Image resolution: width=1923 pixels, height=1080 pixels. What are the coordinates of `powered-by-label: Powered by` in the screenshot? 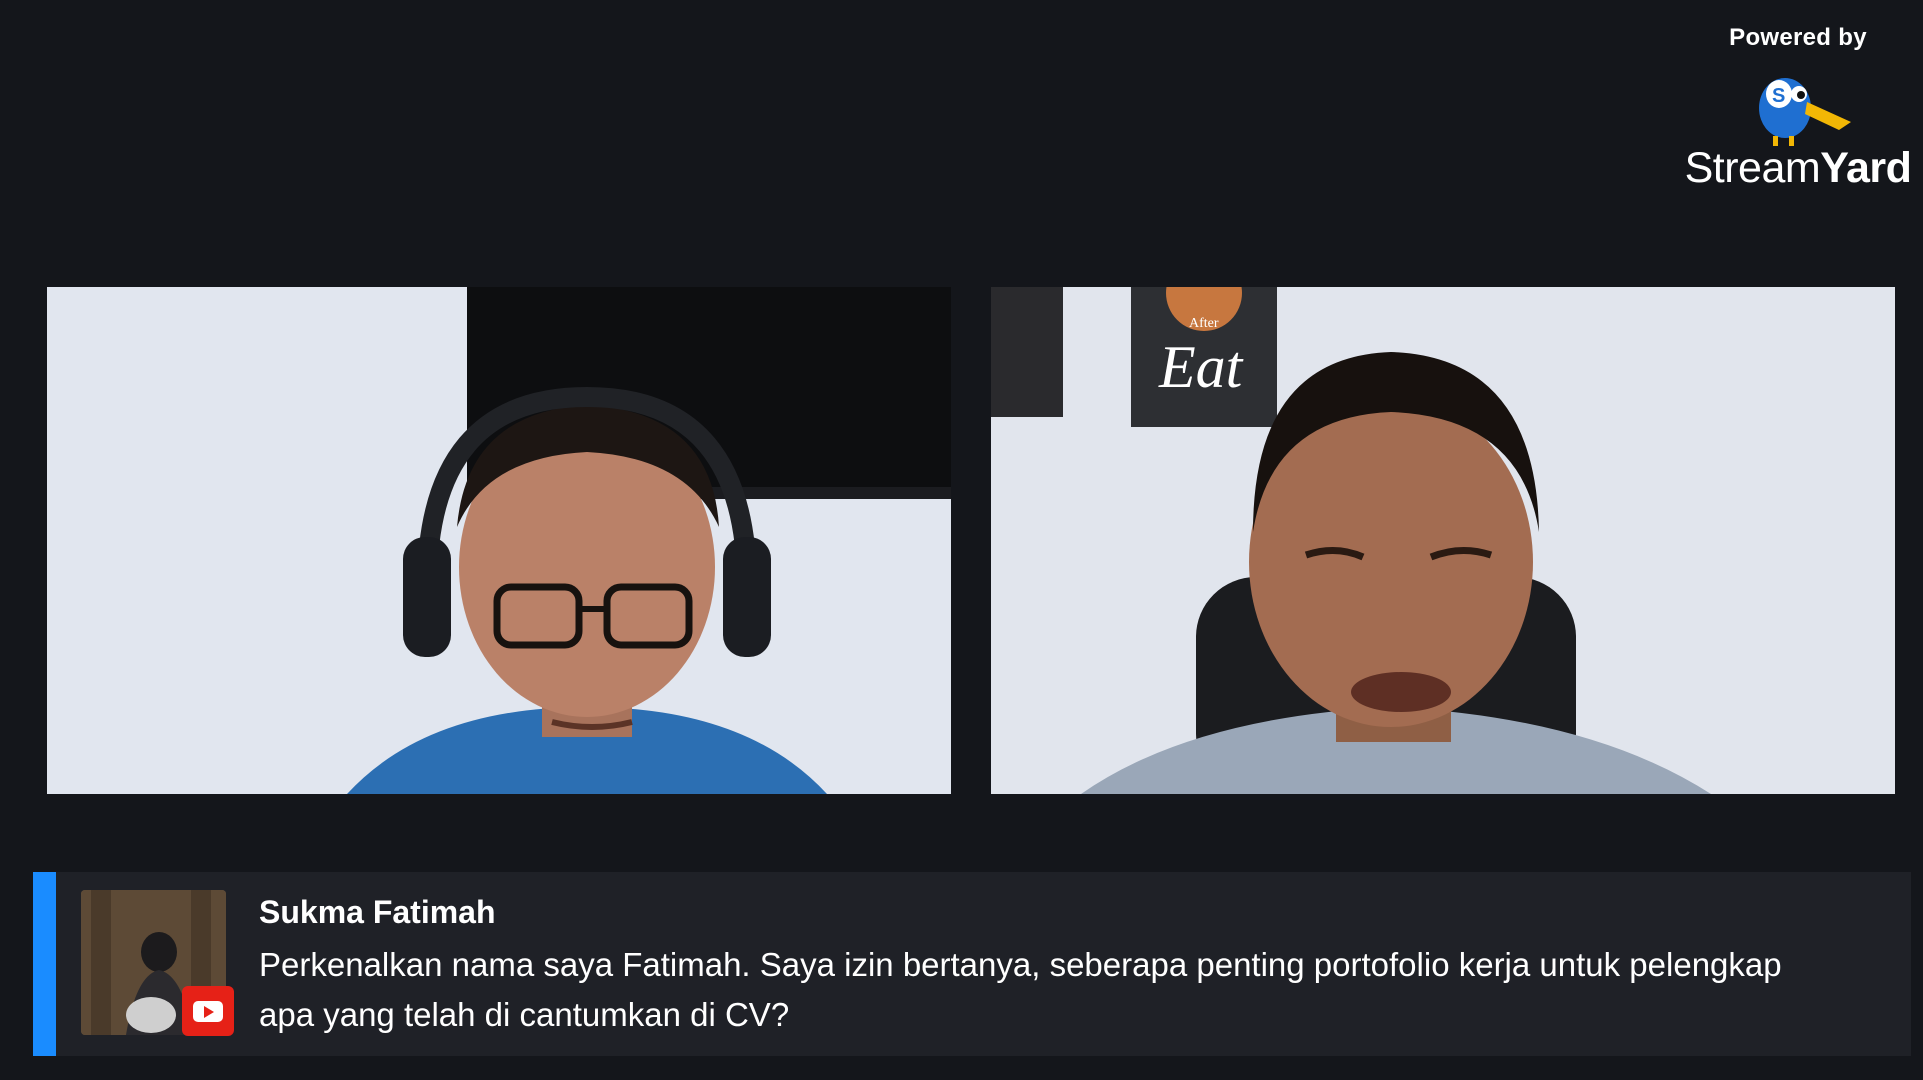 It's located at (1798, 37).